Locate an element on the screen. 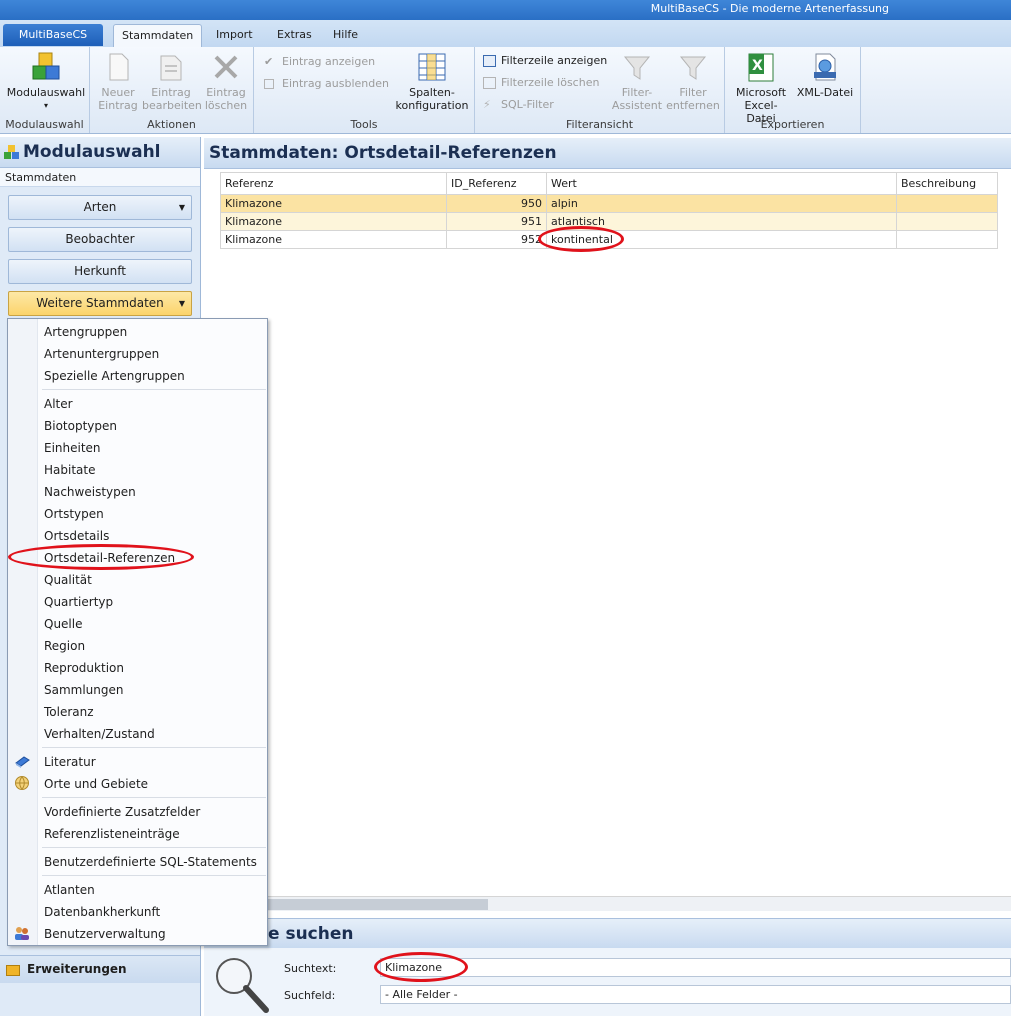 The image size is (1011, 1019). horizontal-scrollbar is located at coordinates (613, 903).